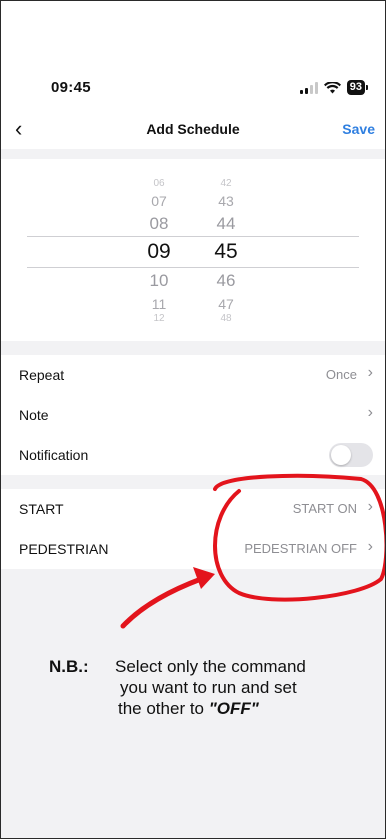 The width and height of the screenshot is (386, 839). I want to click on annotation-arrow-shaft, so click(162, 602).